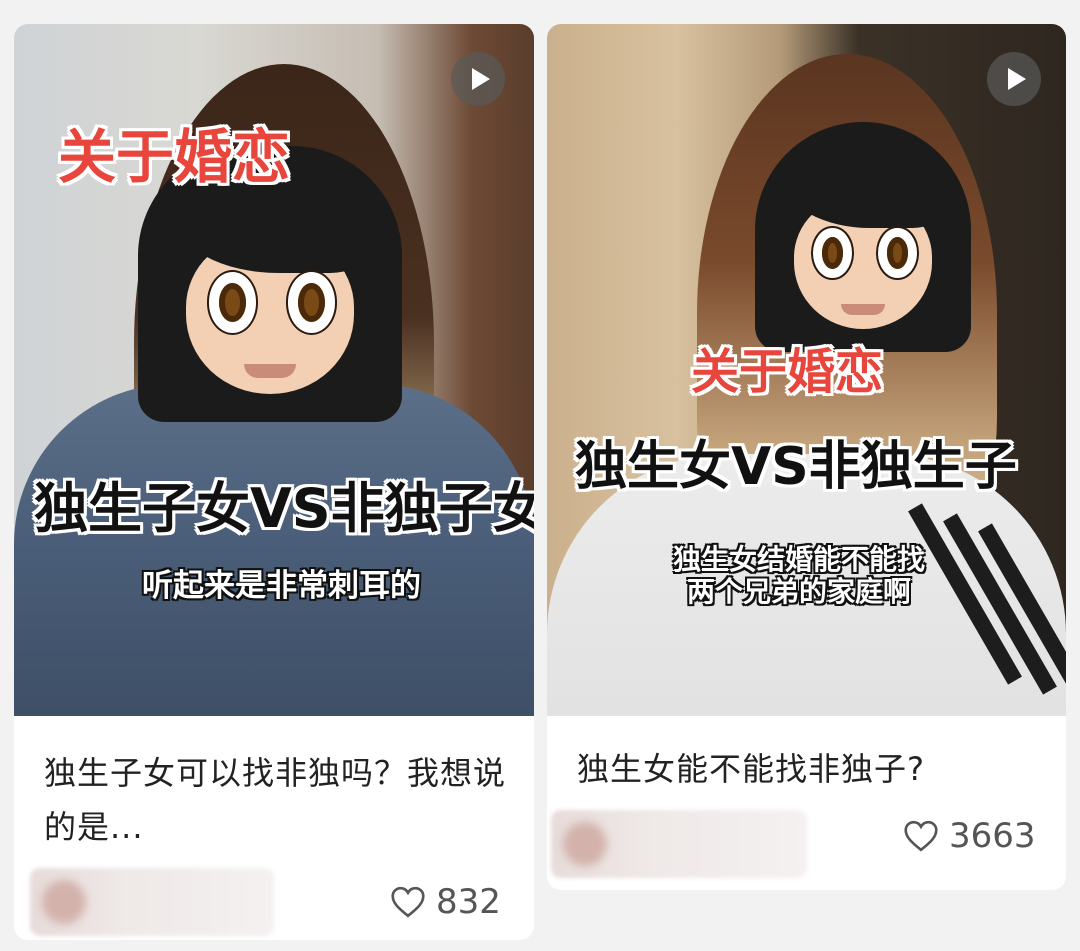 The width and height of the screenshot is (1080, 951). I want to click on face-sticker-icon, so click(863, 237).